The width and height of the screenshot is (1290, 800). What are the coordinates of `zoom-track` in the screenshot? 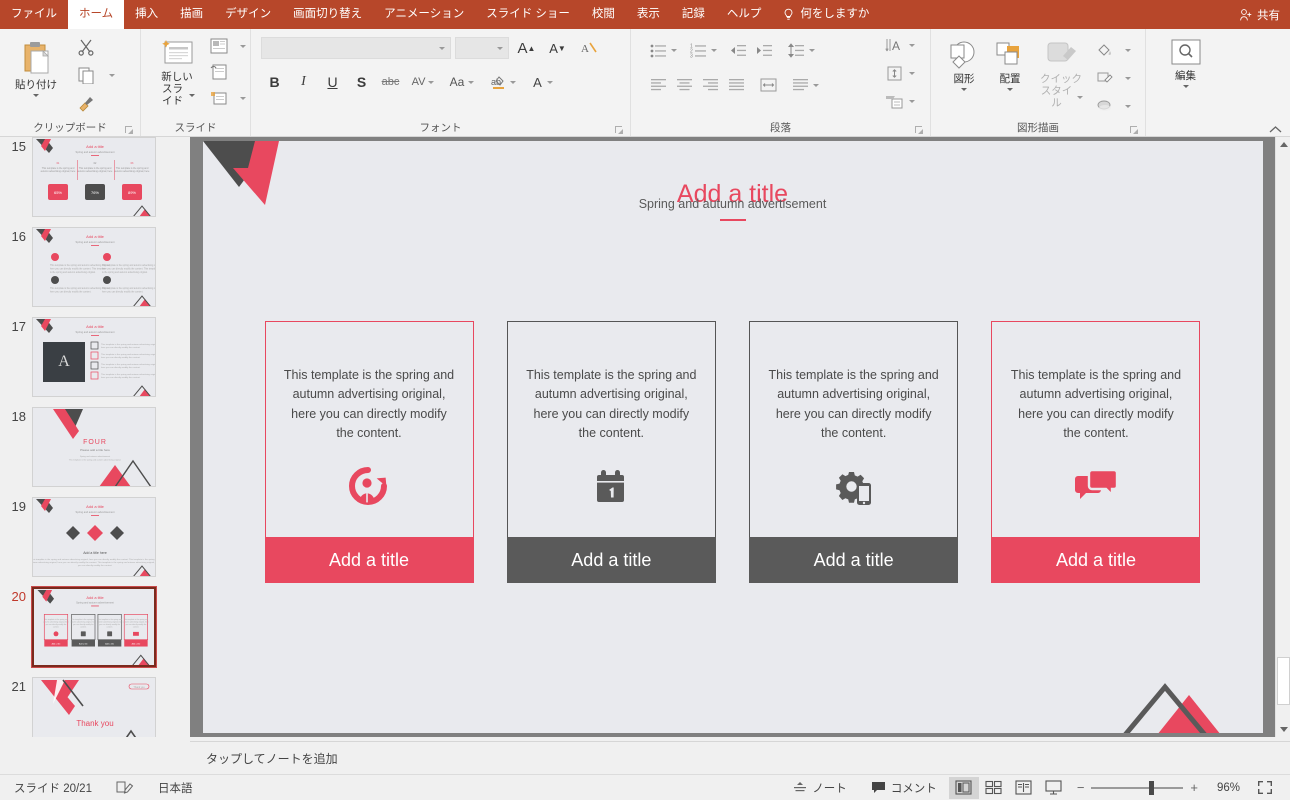 It's located at (1137, 787).